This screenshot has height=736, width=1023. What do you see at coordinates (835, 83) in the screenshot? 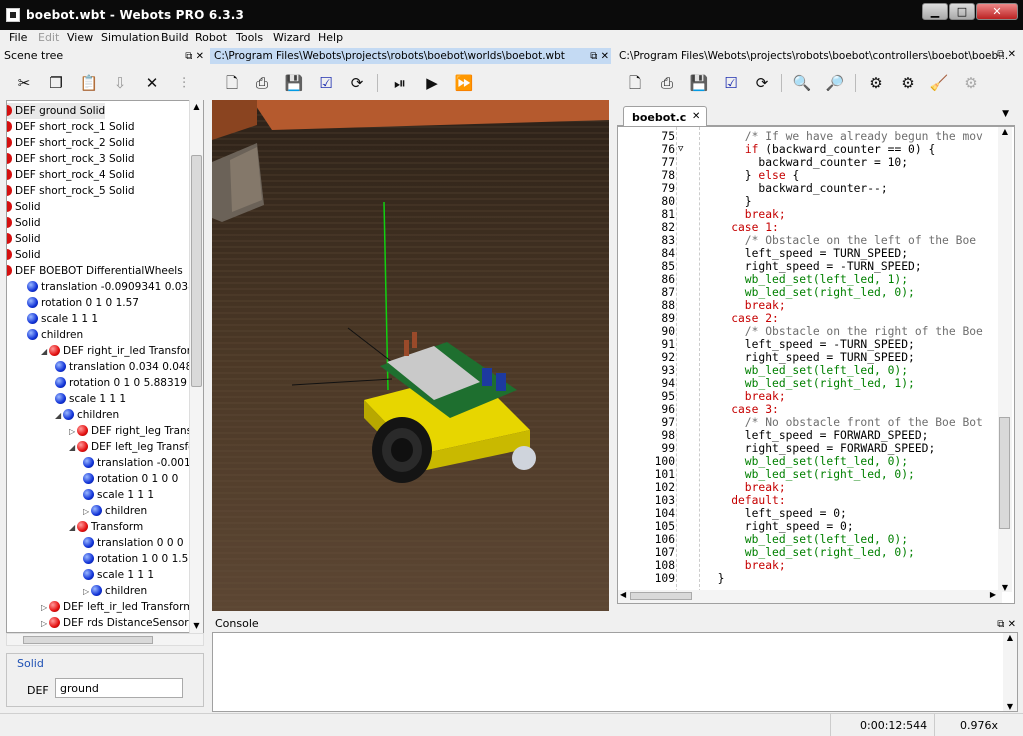
I see `replace-icon: 🔎` at bounding box center [835, 83].